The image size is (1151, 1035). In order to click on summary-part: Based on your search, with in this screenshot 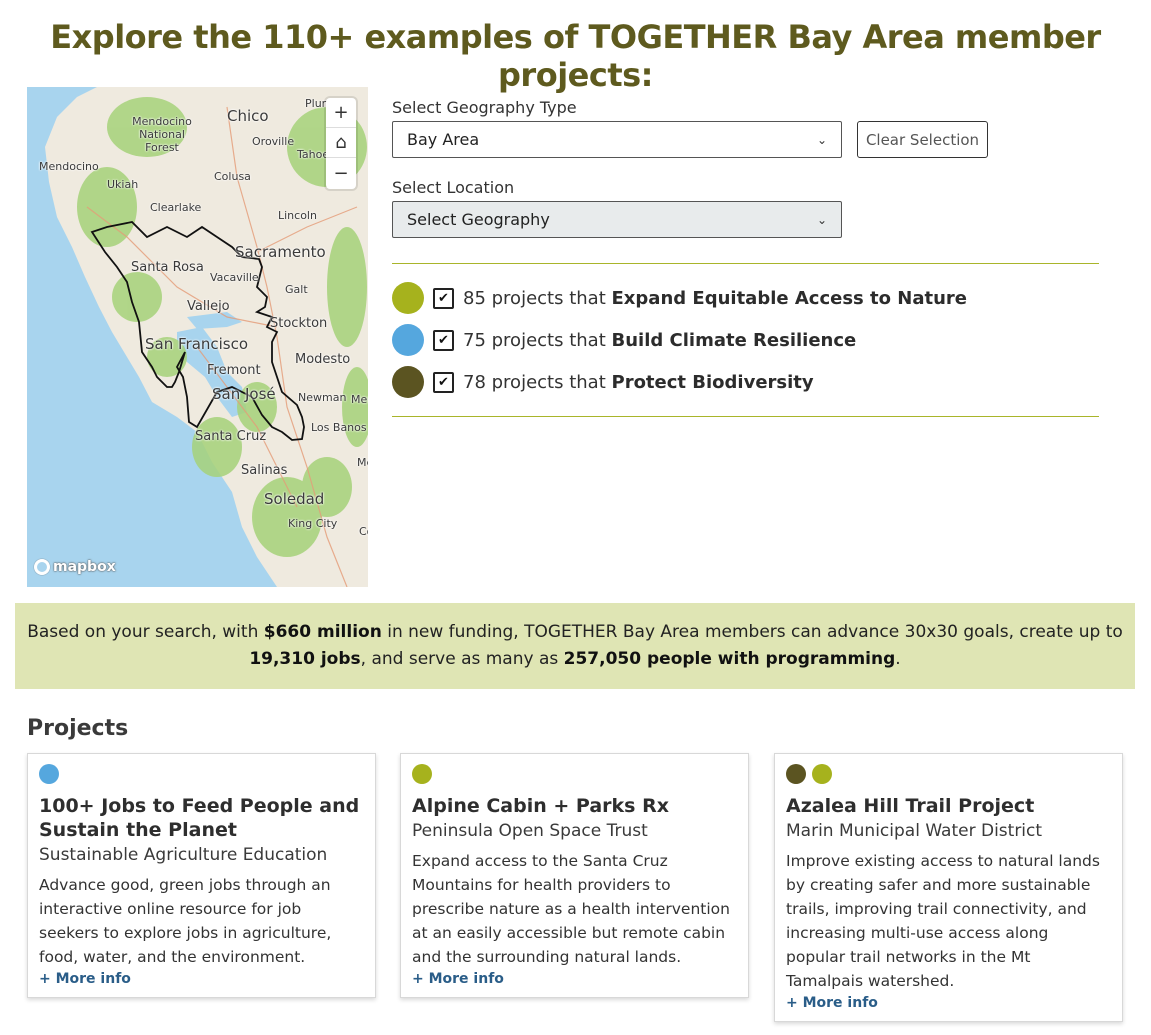, I will do `click(145, 632)`.